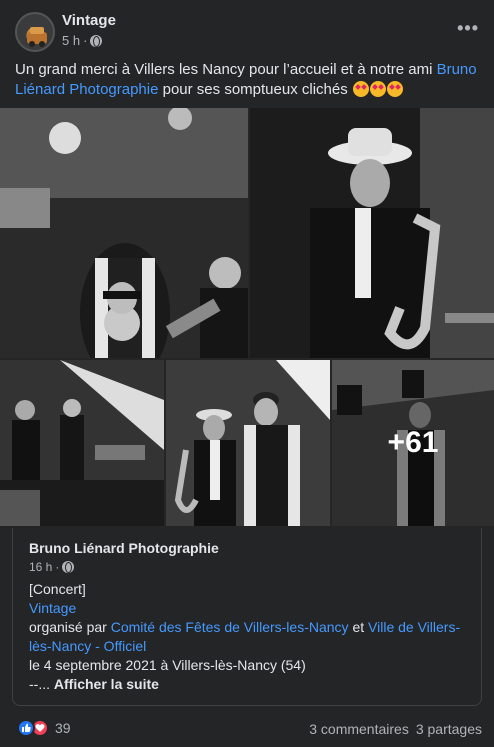 The image size is (494, 747). What do you see at coordinates (106, 684) in the screenshot?
I see `see-more-link: Afficher la suite` at bounding box center [106, 684].